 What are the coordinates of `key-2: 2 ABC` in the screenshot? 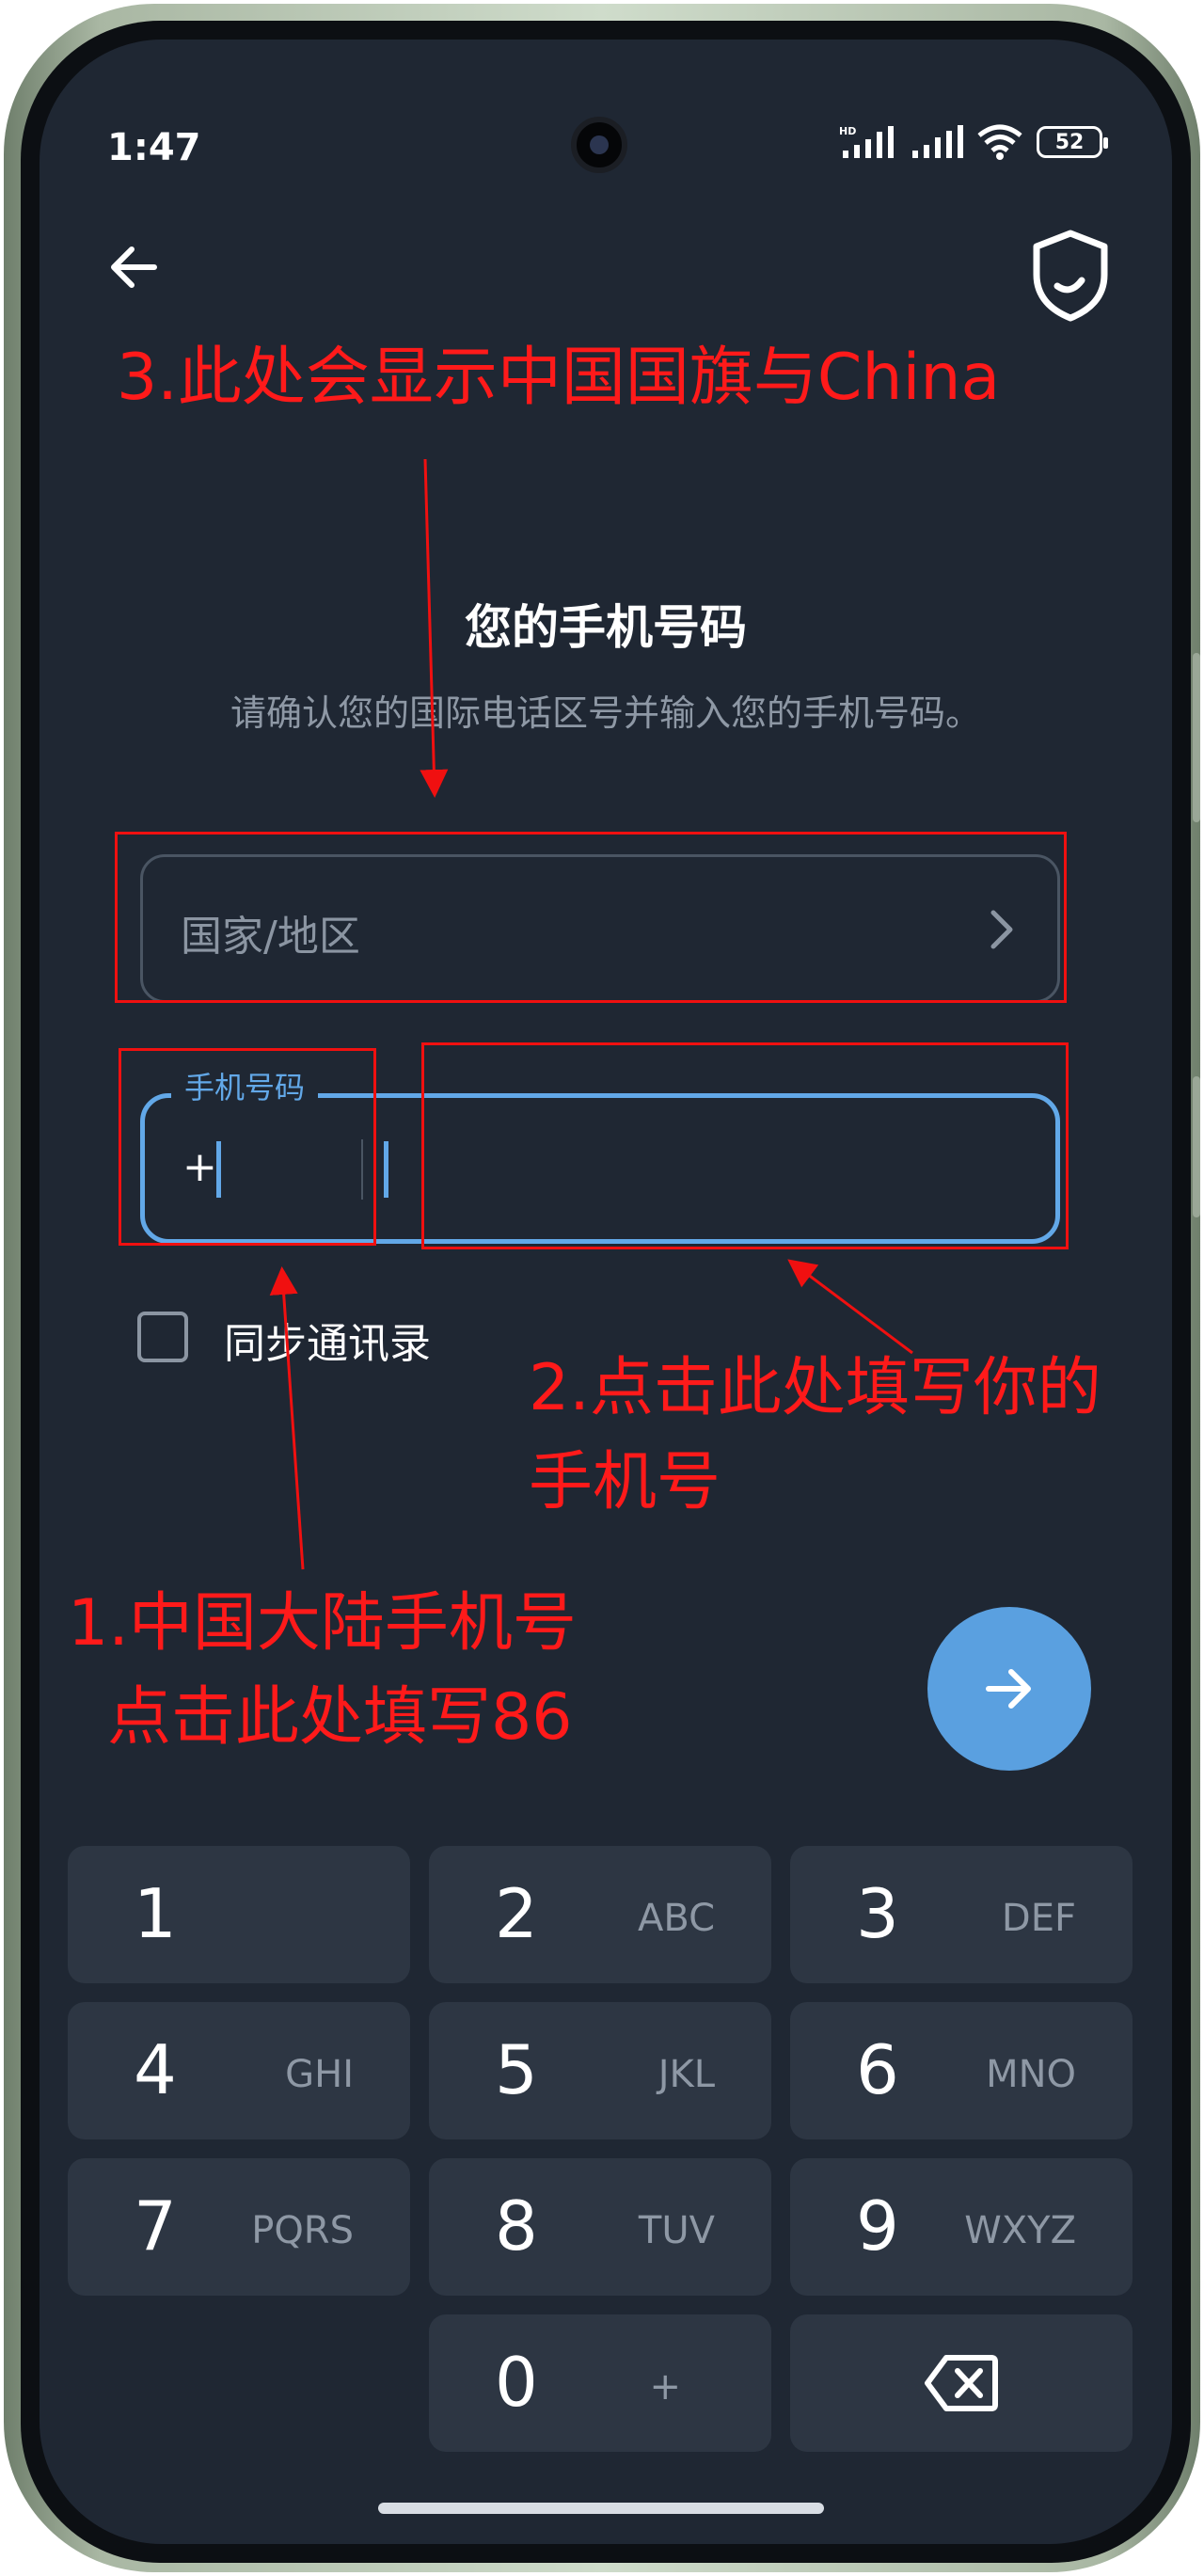 It's located at (600, 1914).